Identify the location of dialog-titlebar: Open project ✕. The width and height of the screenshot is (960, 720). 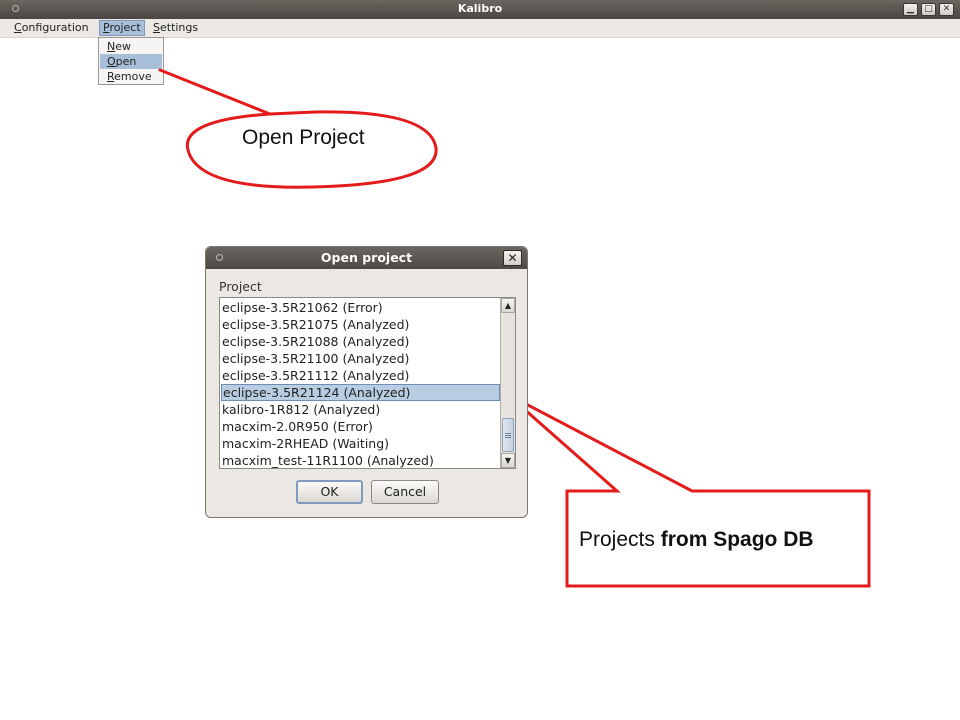
(366, 258).